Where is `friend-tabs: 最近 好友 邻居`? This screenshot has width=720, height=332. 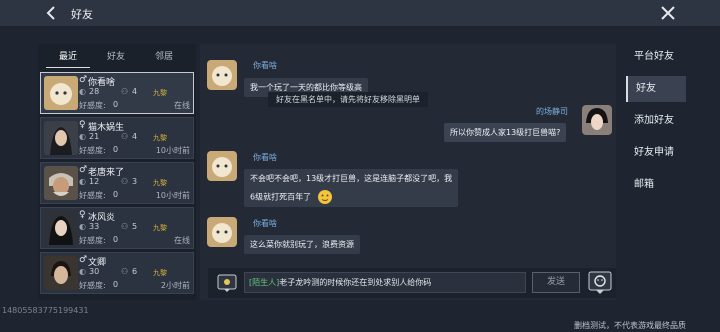 friend-tabs: 最近 好友 邻居 is located at coordinates (117, 58).